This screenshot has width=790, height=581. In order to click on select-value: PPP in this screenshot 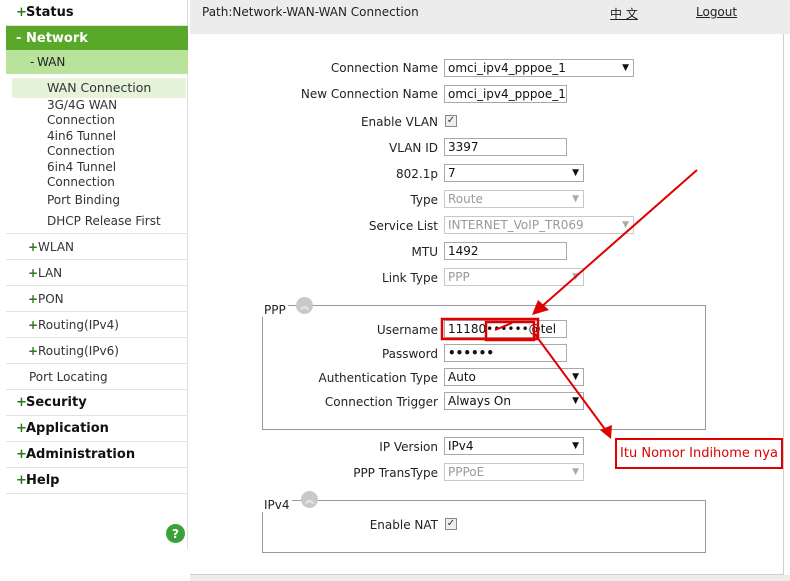, I will do `click(459, 277)`.